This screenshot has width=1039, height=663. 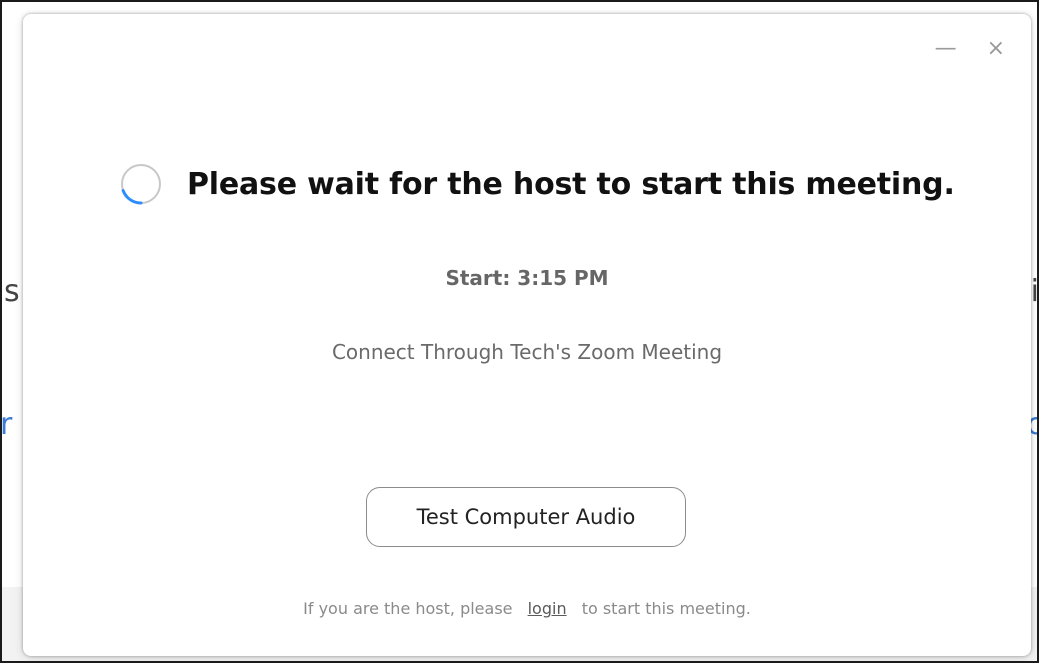 What do you see at coordinates (527, 352) in the screenshot?
I see `meeting-name: Connect Through Tech's Zoom Meeting` at bounding box center [527, 352].